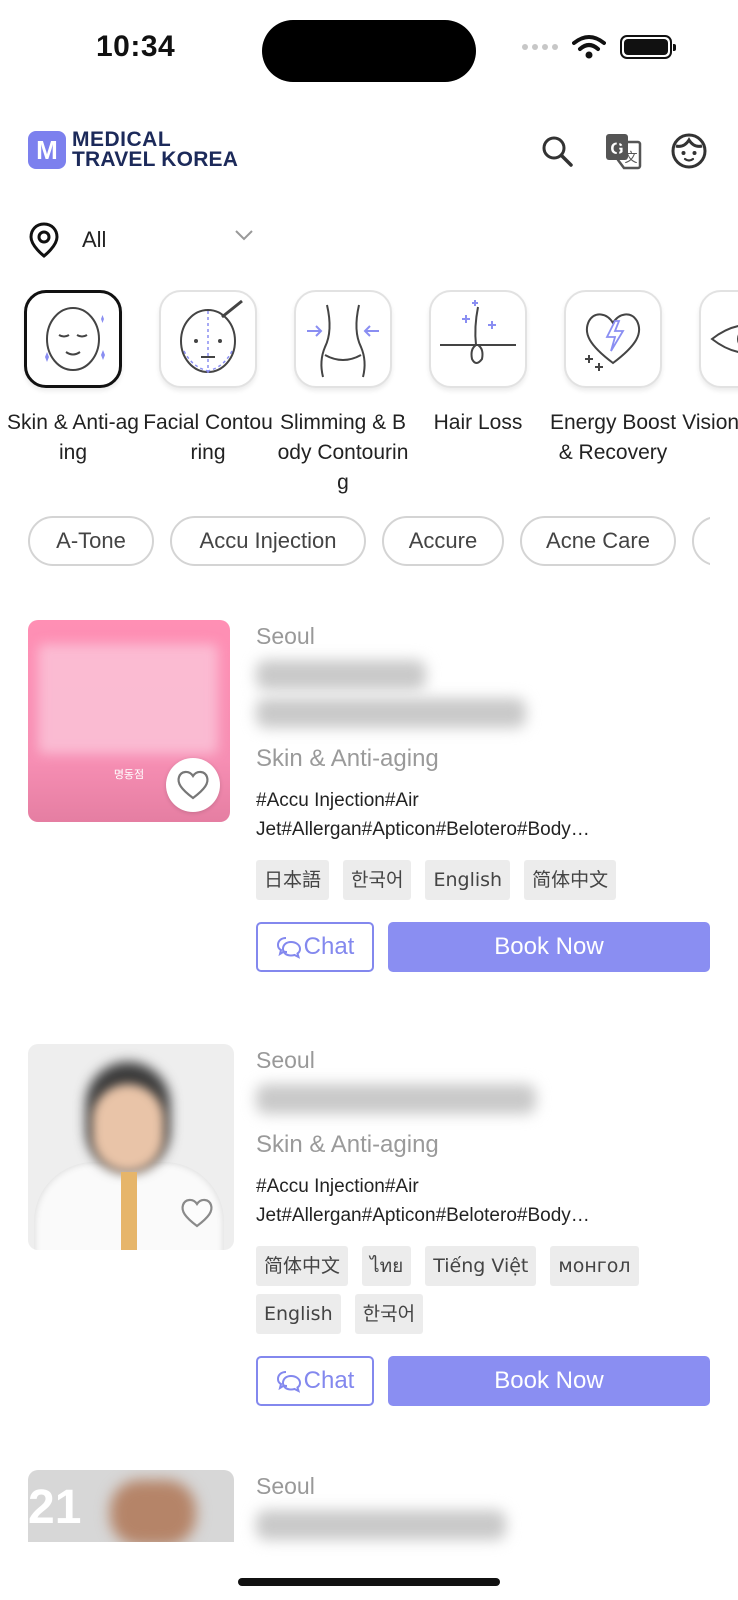  I want to click on logo-text: MEDICAL TRAVEL KOREA, so click(155, 150).